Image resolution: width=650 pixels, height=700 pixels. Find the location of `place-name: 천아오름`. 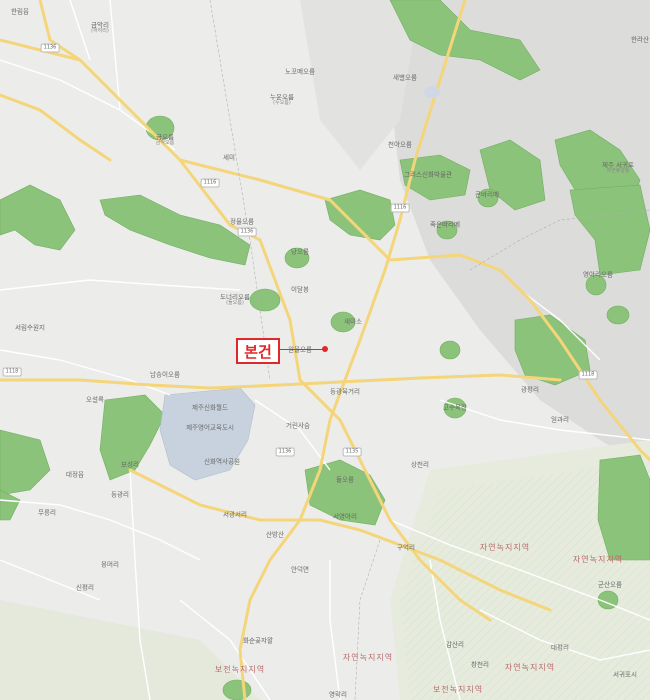

place-name: 천아오름 is located at coordinates (400, 144).